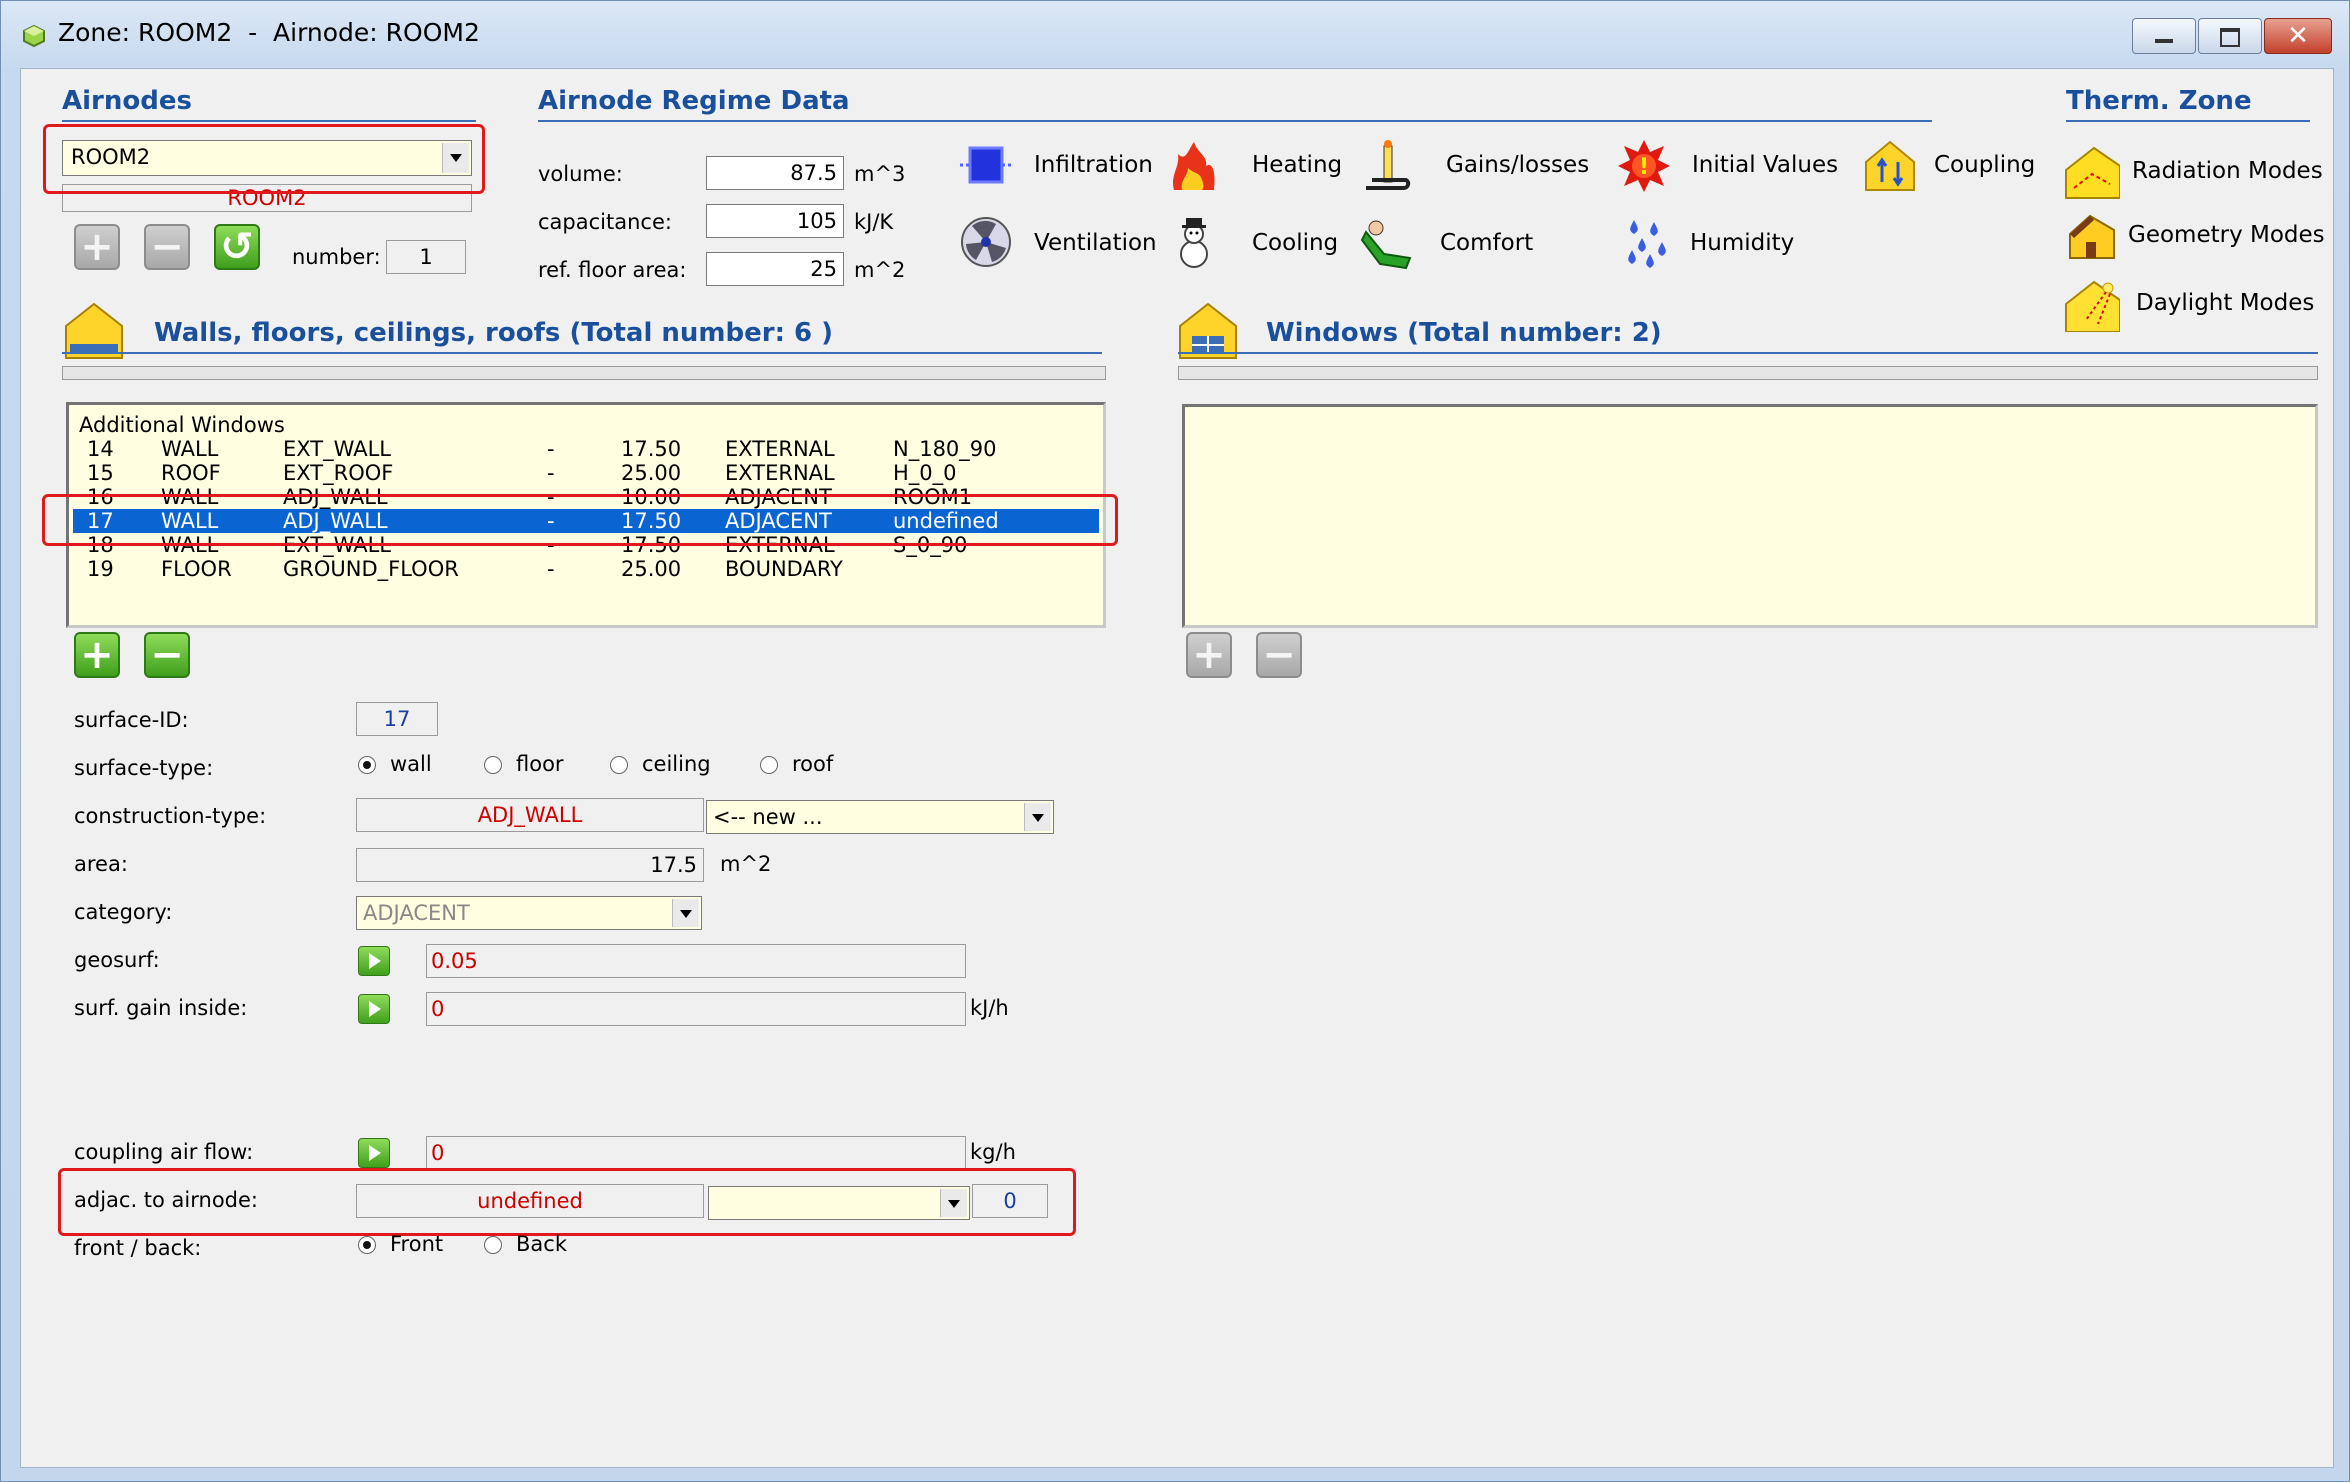  What do you see at coordinates (529, 913) in the screenshot?
I see `category-select: ADJACENT` at bounding box center [529, 913].